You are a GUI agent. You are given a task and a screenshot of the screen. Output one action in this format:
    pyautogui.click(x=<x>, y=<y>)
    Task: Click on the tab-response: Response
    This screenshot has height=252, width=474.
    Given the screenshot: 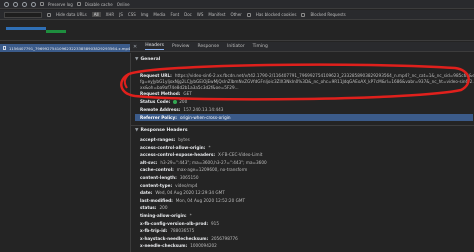 What is the action you would take?
    pyautogui.click(x=208, y=46)
    